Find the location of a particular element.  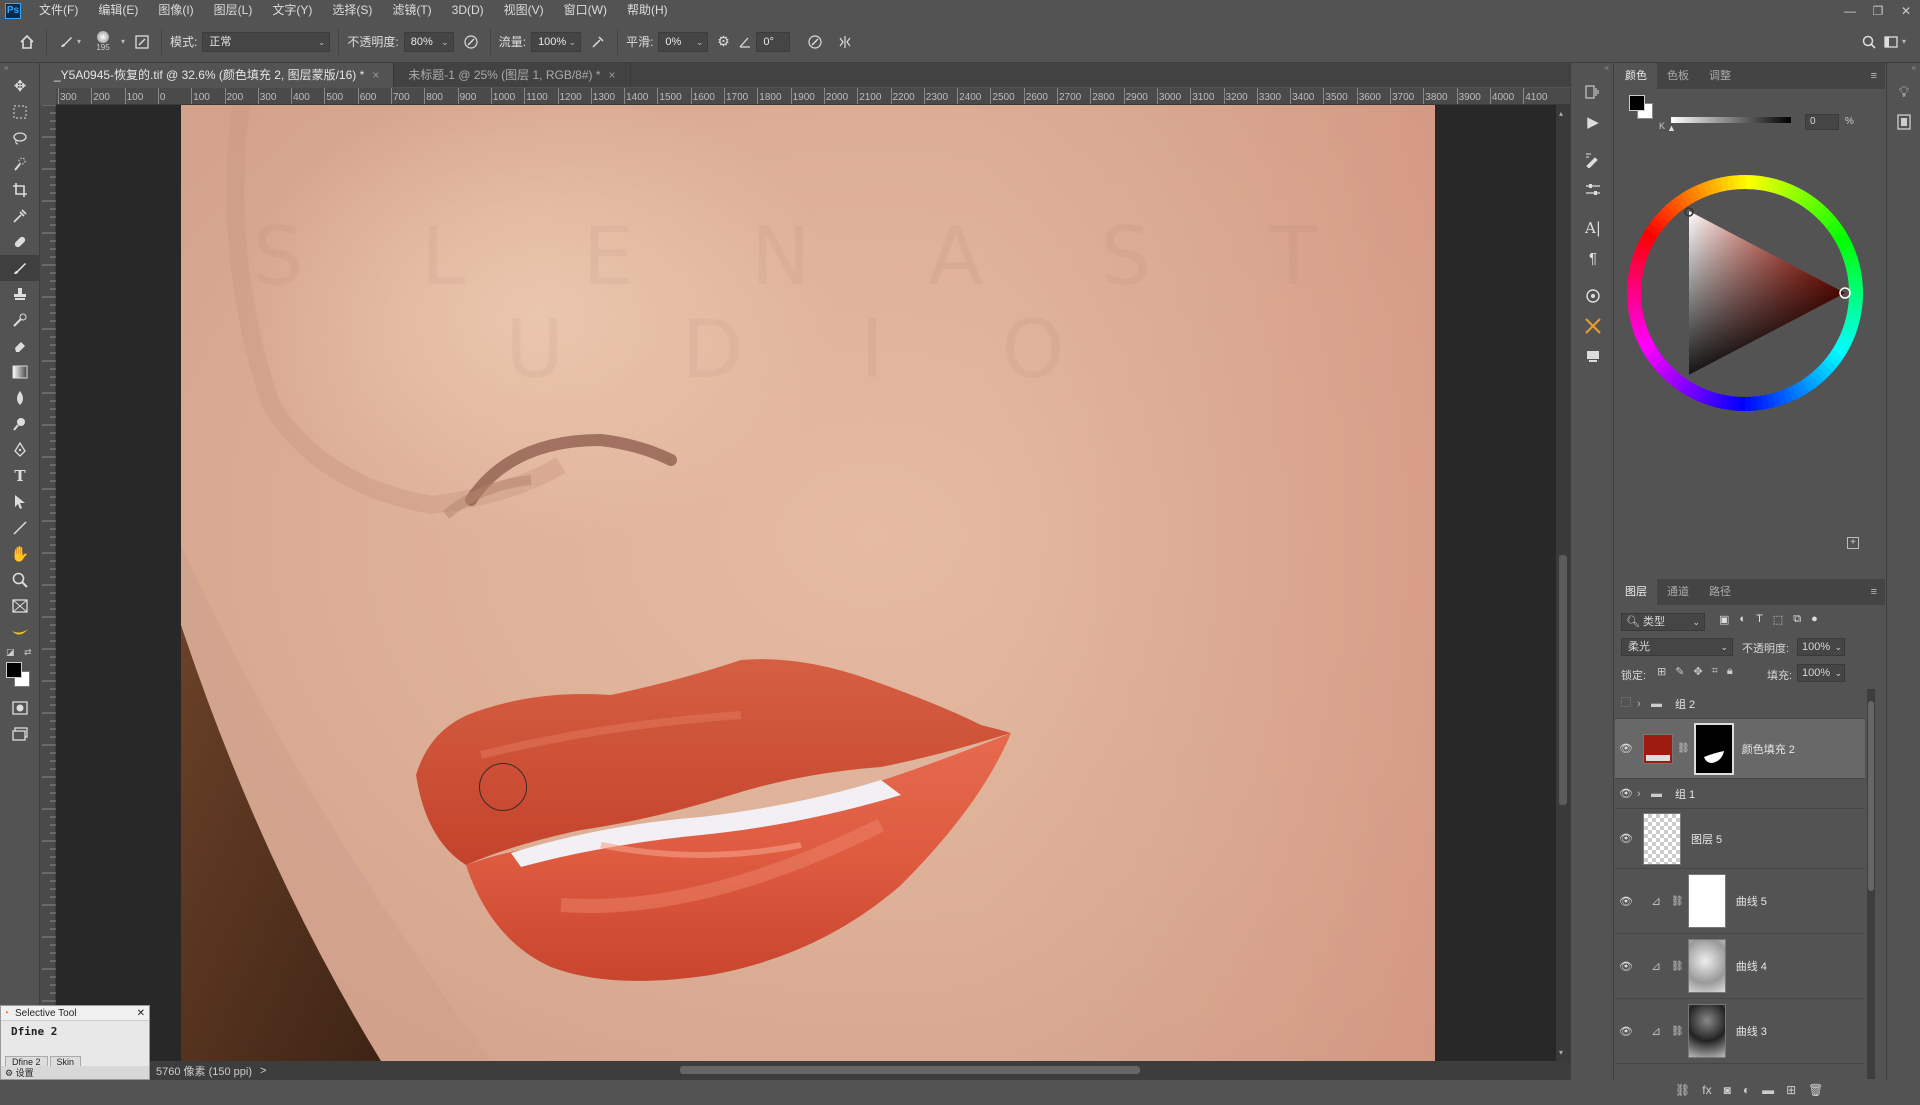

smoothing-input: 0% ⌄ is located at coordinates (683, 41).